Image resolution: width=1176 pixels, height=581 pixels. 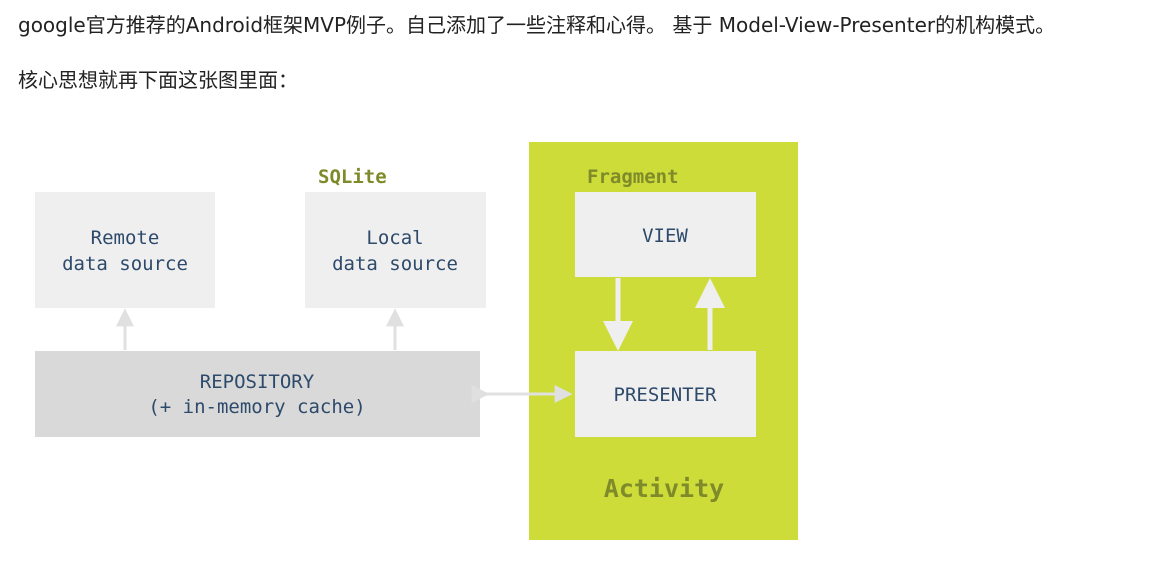 What do you see at coordinates (665, 236) in the screenshot?
I see `view-label: VIEW` at bounding box center [665, 236].